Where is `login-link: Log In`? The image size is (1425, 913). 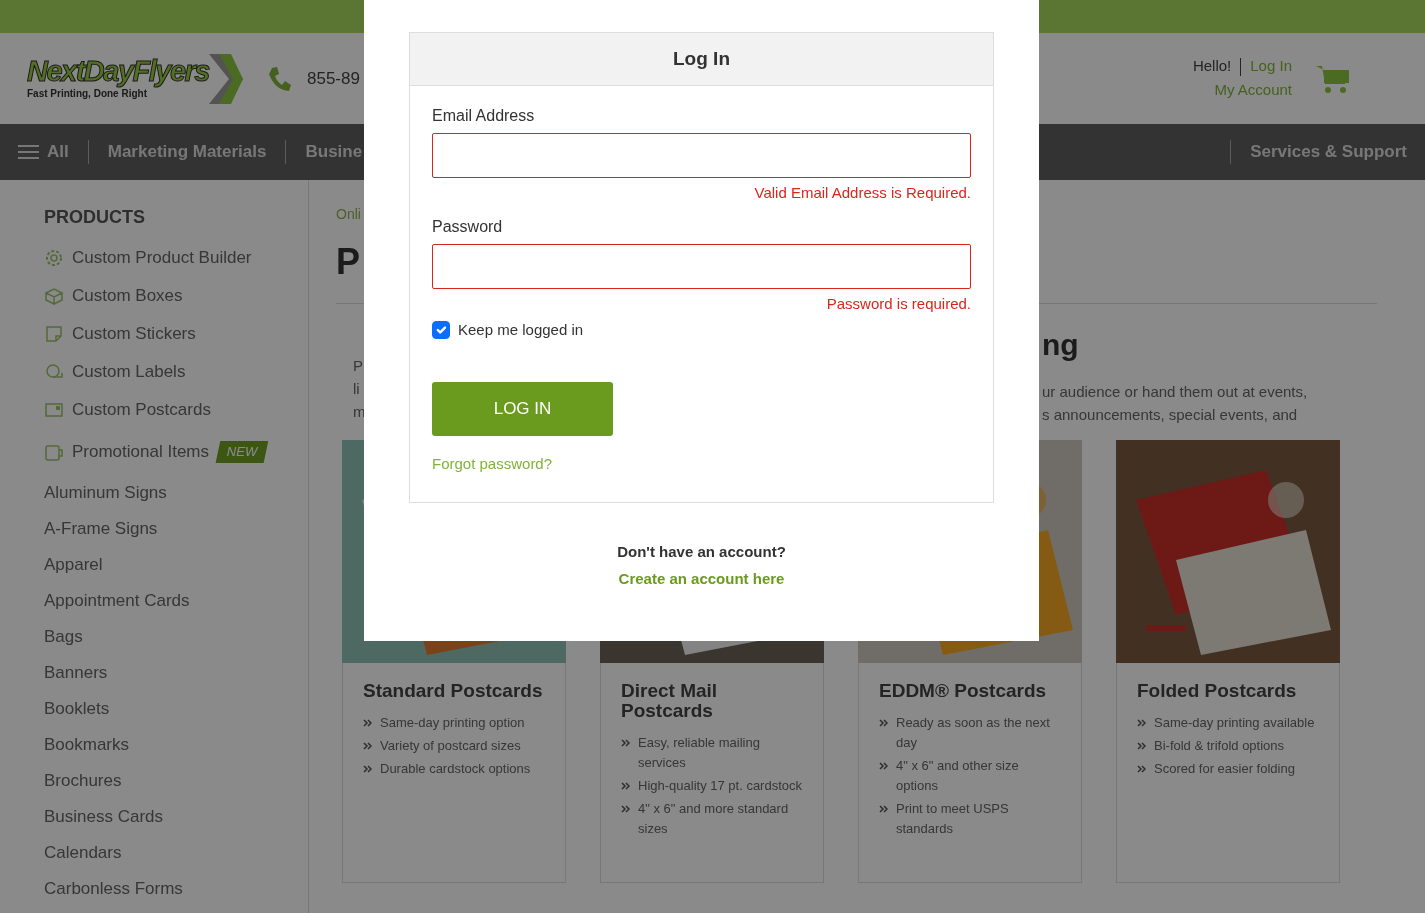 login-link: Log In is located at coordinates (1271, 66).